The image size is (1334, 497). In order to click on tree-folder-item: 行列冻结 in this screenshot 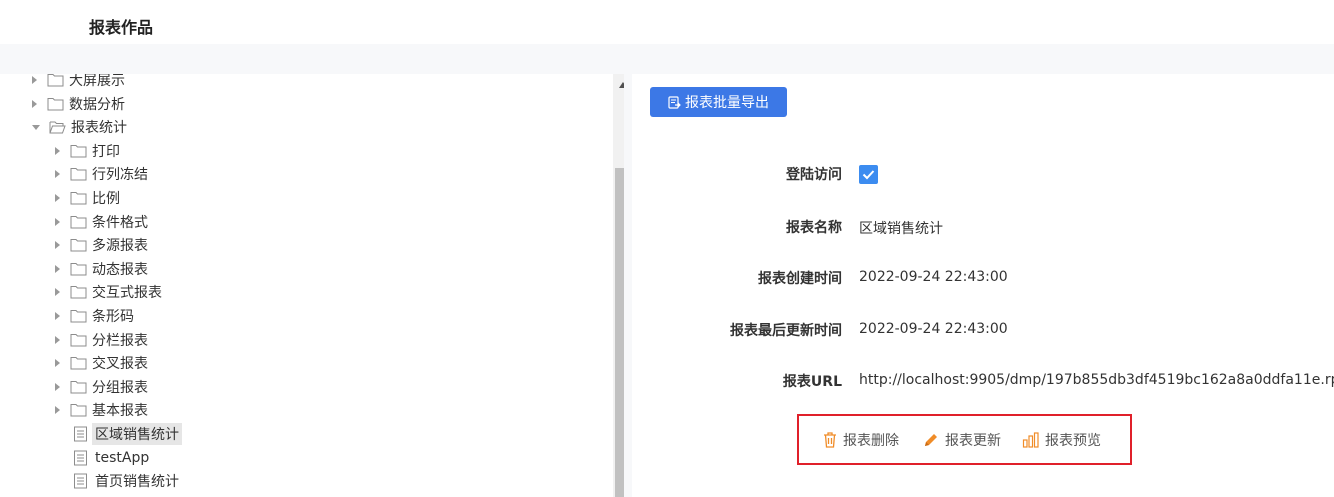, I will do `click(101, 174)`.